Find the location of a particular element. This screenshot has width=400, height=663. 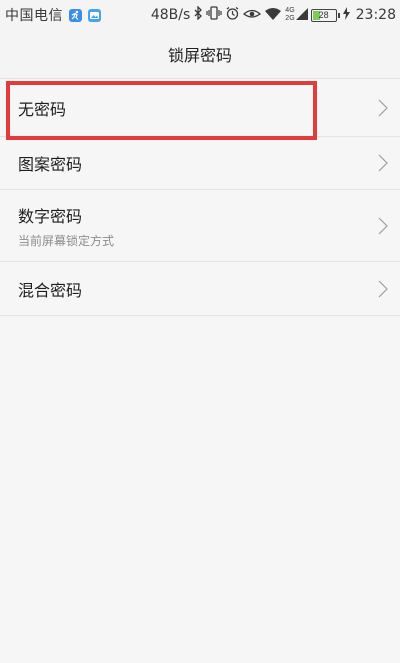

status-bar: 中国电信 48B/s 4G 2G 28 23:28 is located at coordinates (200, 15).